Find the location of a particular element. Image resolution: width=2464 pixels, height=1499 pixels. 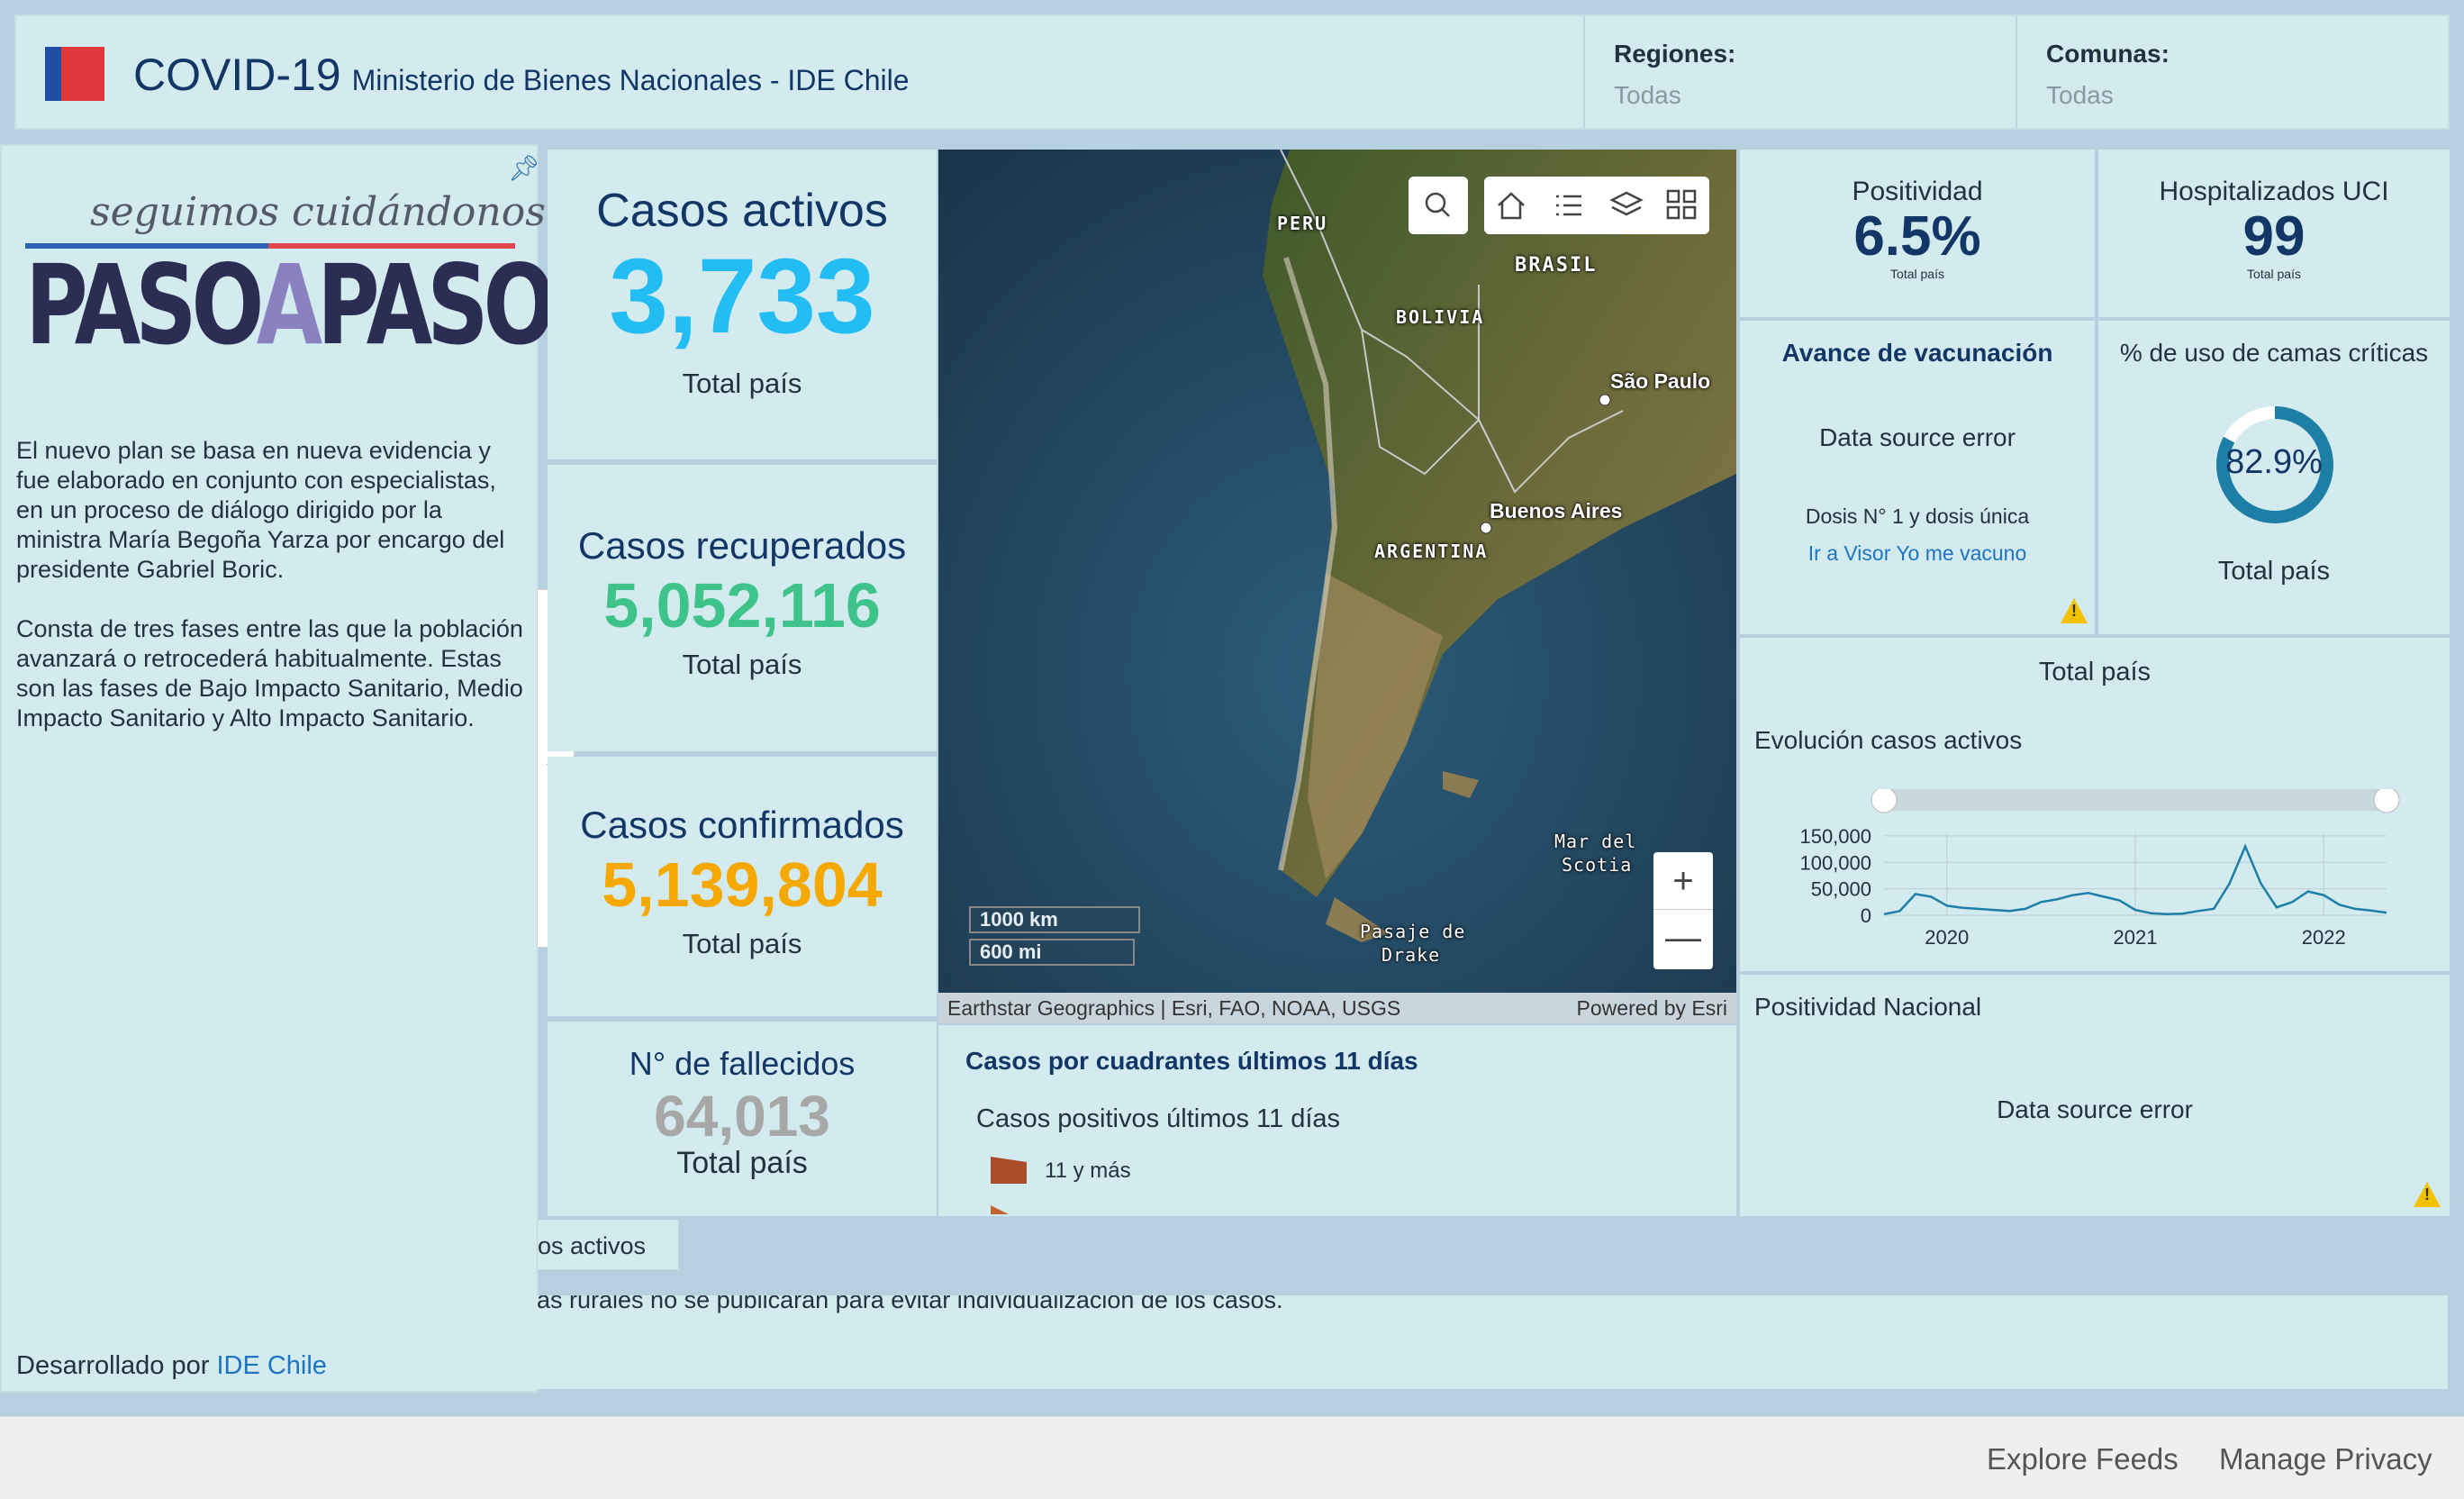

positividad-nacional-title: Positividad Nacional is located at coordinates (1868, 1007).